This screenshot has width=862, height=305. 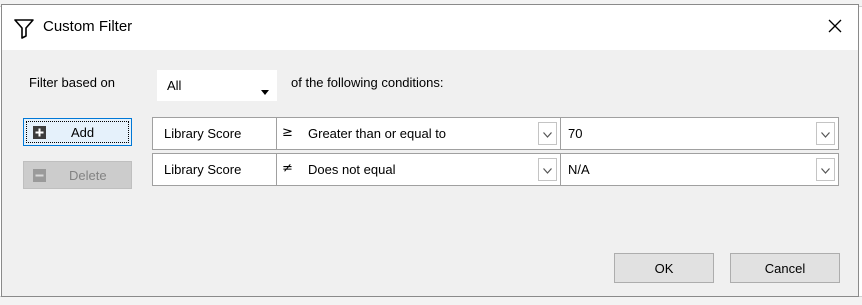 I want to click on operator-symbol: ≥, so click(x=287, y=132).